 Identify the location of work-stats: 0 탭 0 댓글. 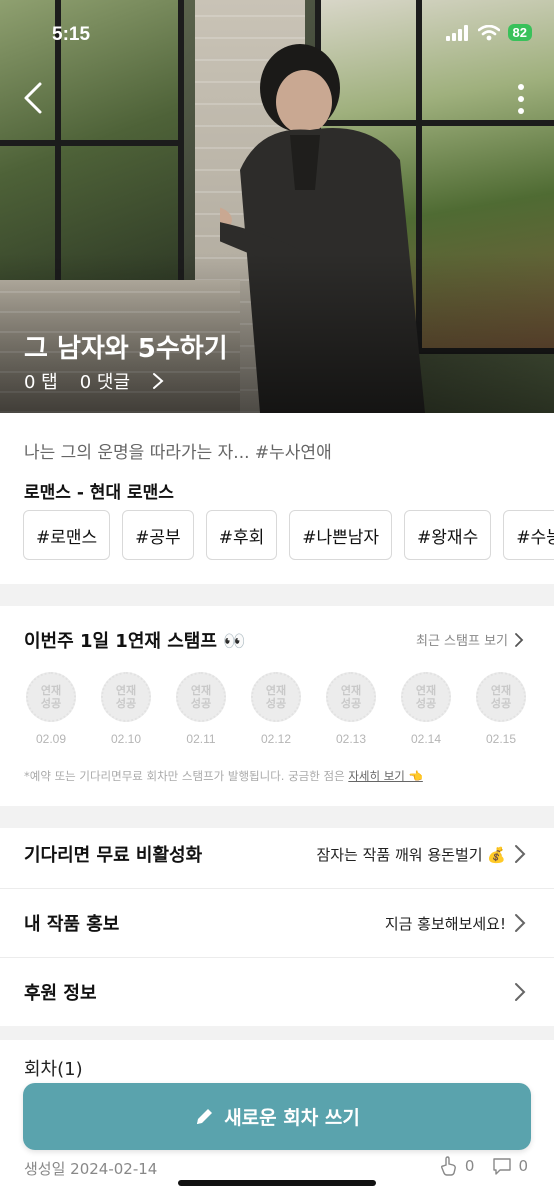
(94, 381).